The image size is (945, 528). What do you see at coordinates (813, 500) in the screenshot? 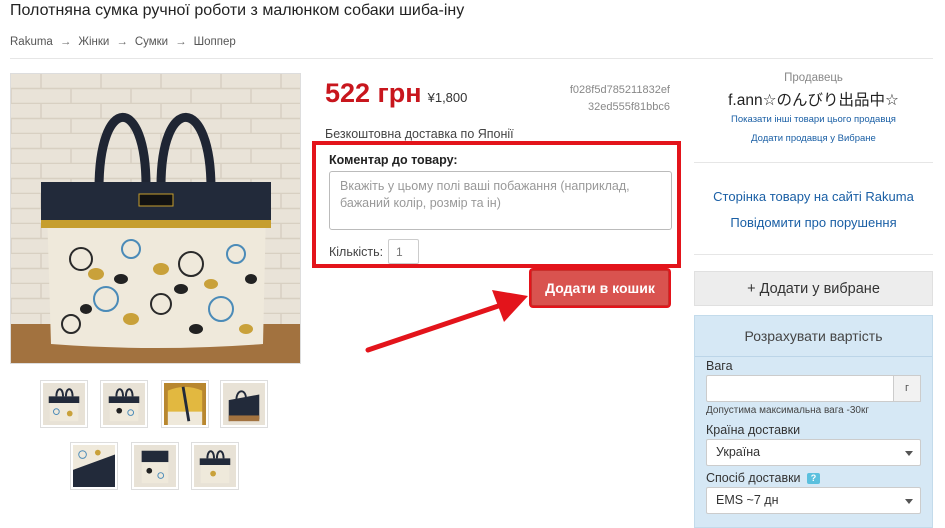
I see `delivery-method-select: EMS ~7 дн` at bounding box center [813, 500].